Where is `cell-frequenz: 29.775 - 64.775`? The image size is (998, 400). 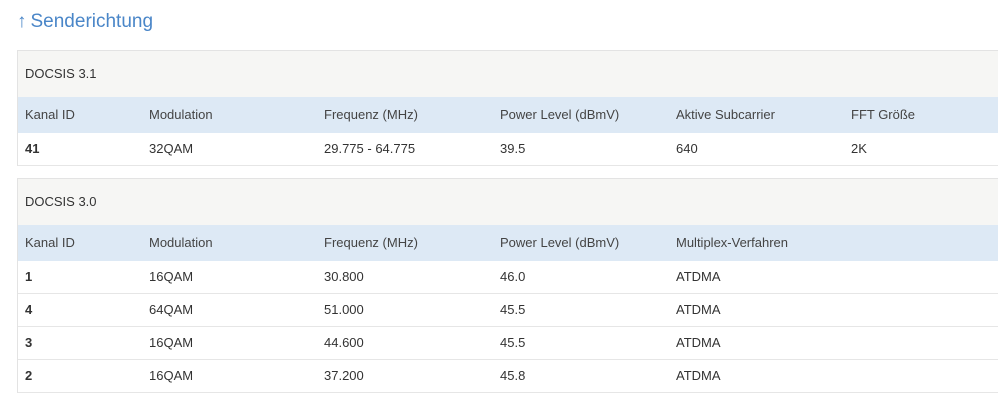
cell-frequenz: 29.775 - 64.775 is located at coordinates (370, 148).